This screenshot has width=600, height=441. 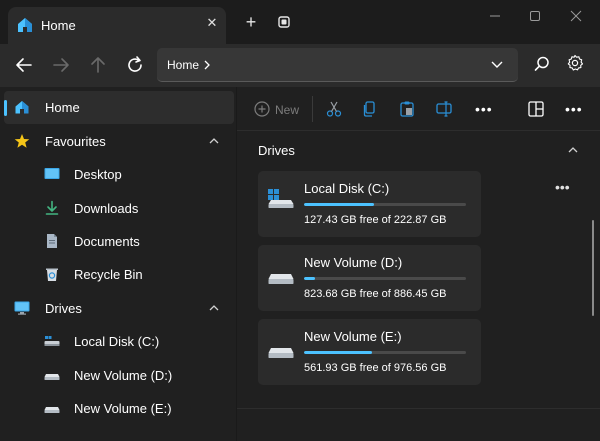 I want to click on command-bar: New ••• •••, so click(x=418, y=109).